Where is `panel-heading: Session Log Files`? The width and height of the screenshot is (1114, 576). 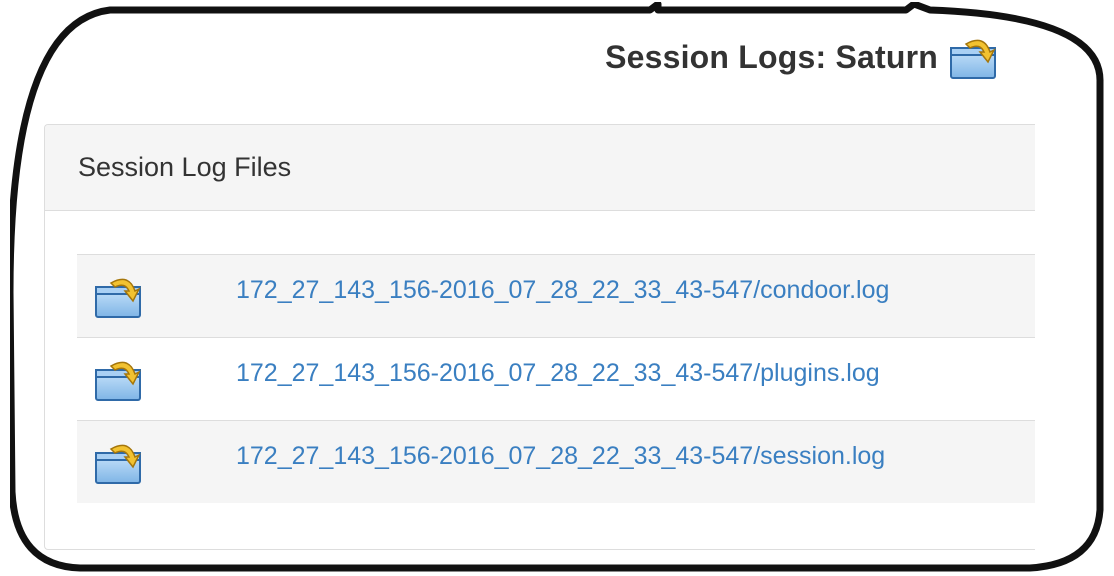 panel-heading: Session Log Files is located at coordinates (540, 168).